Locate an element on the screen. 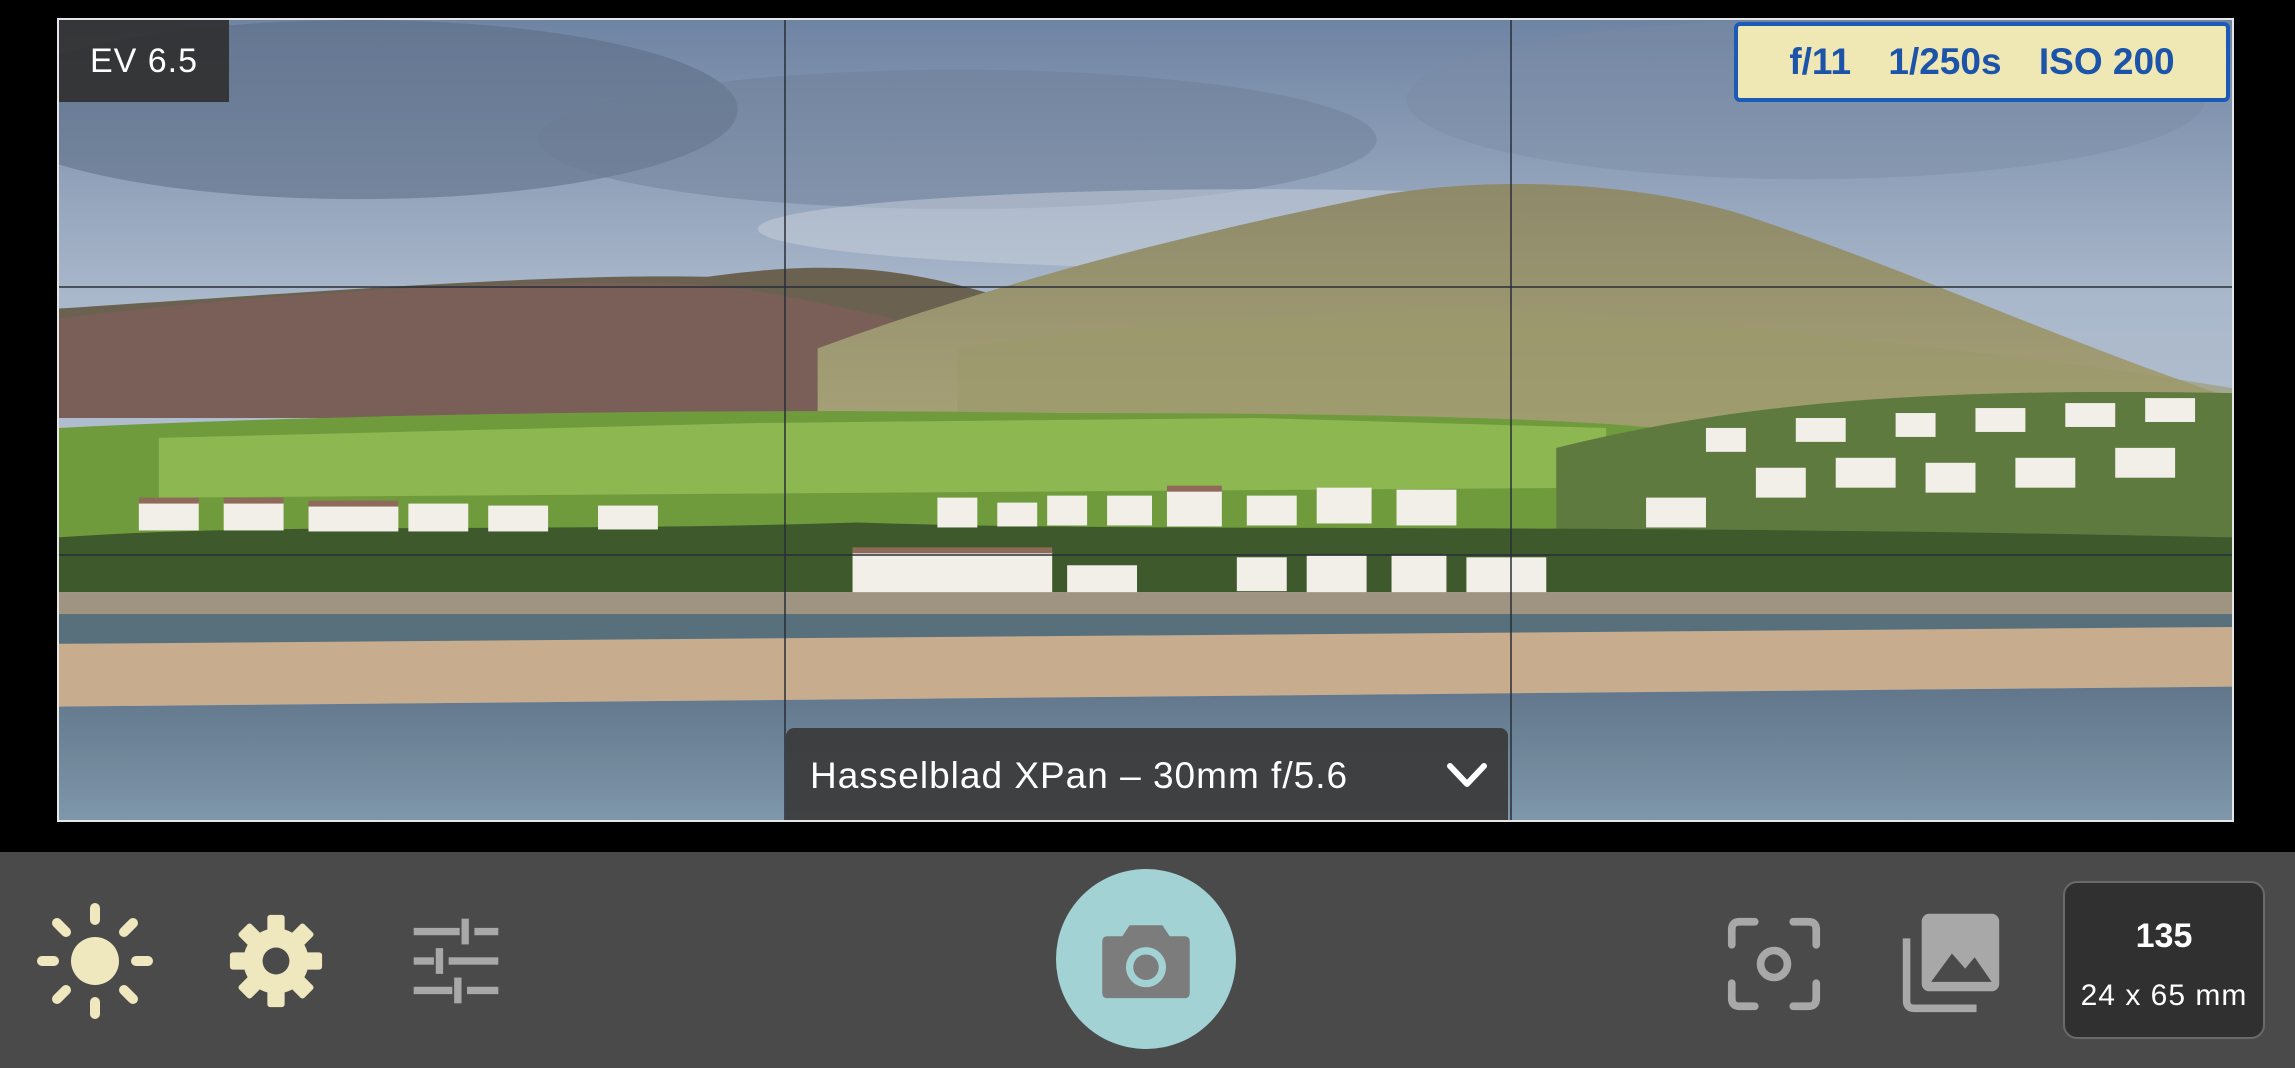 The image size is (2295, 1068). shutter-button is located at coordinates (1146, 959).